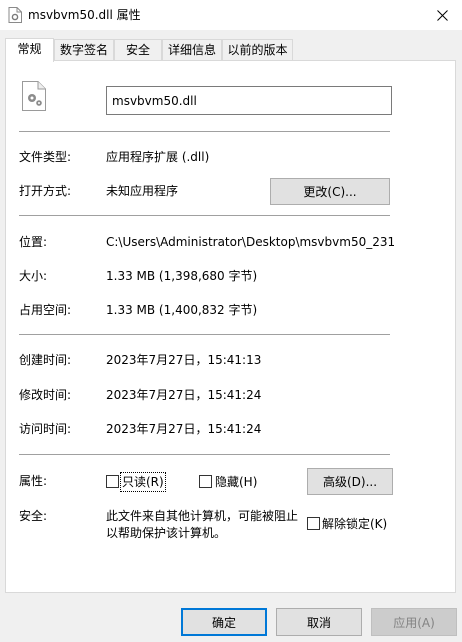 The image size is (462, 642). Describe the element at coordinates (236, 482) in the screenshot. I see `hidden-label: 隐藏(H)` at that location.